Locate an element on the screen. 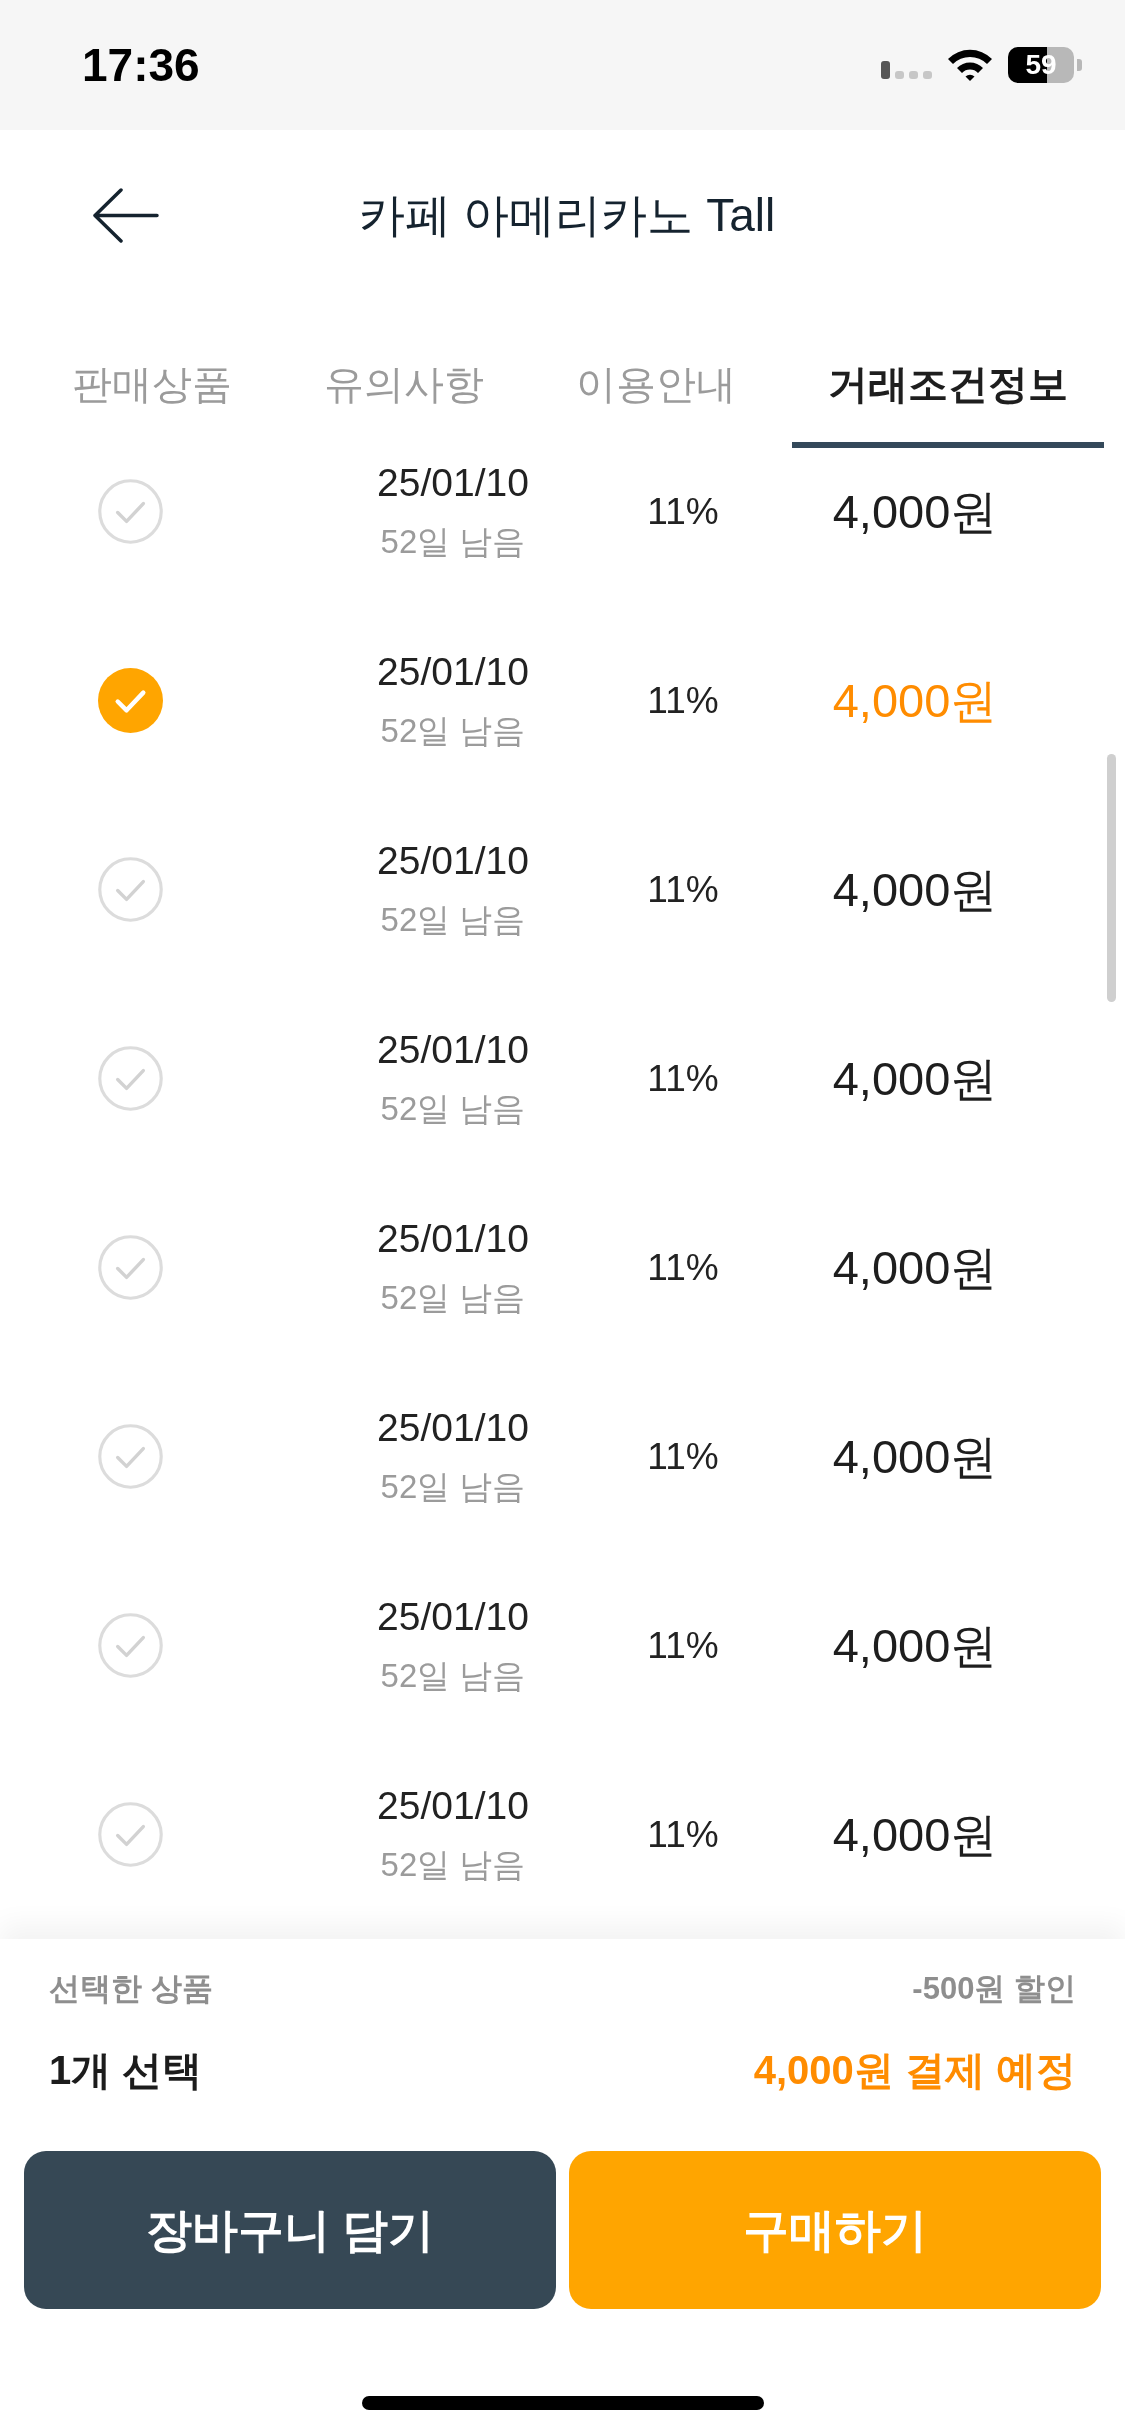  tab: 판매상품 is located at coordinates (152, 374).